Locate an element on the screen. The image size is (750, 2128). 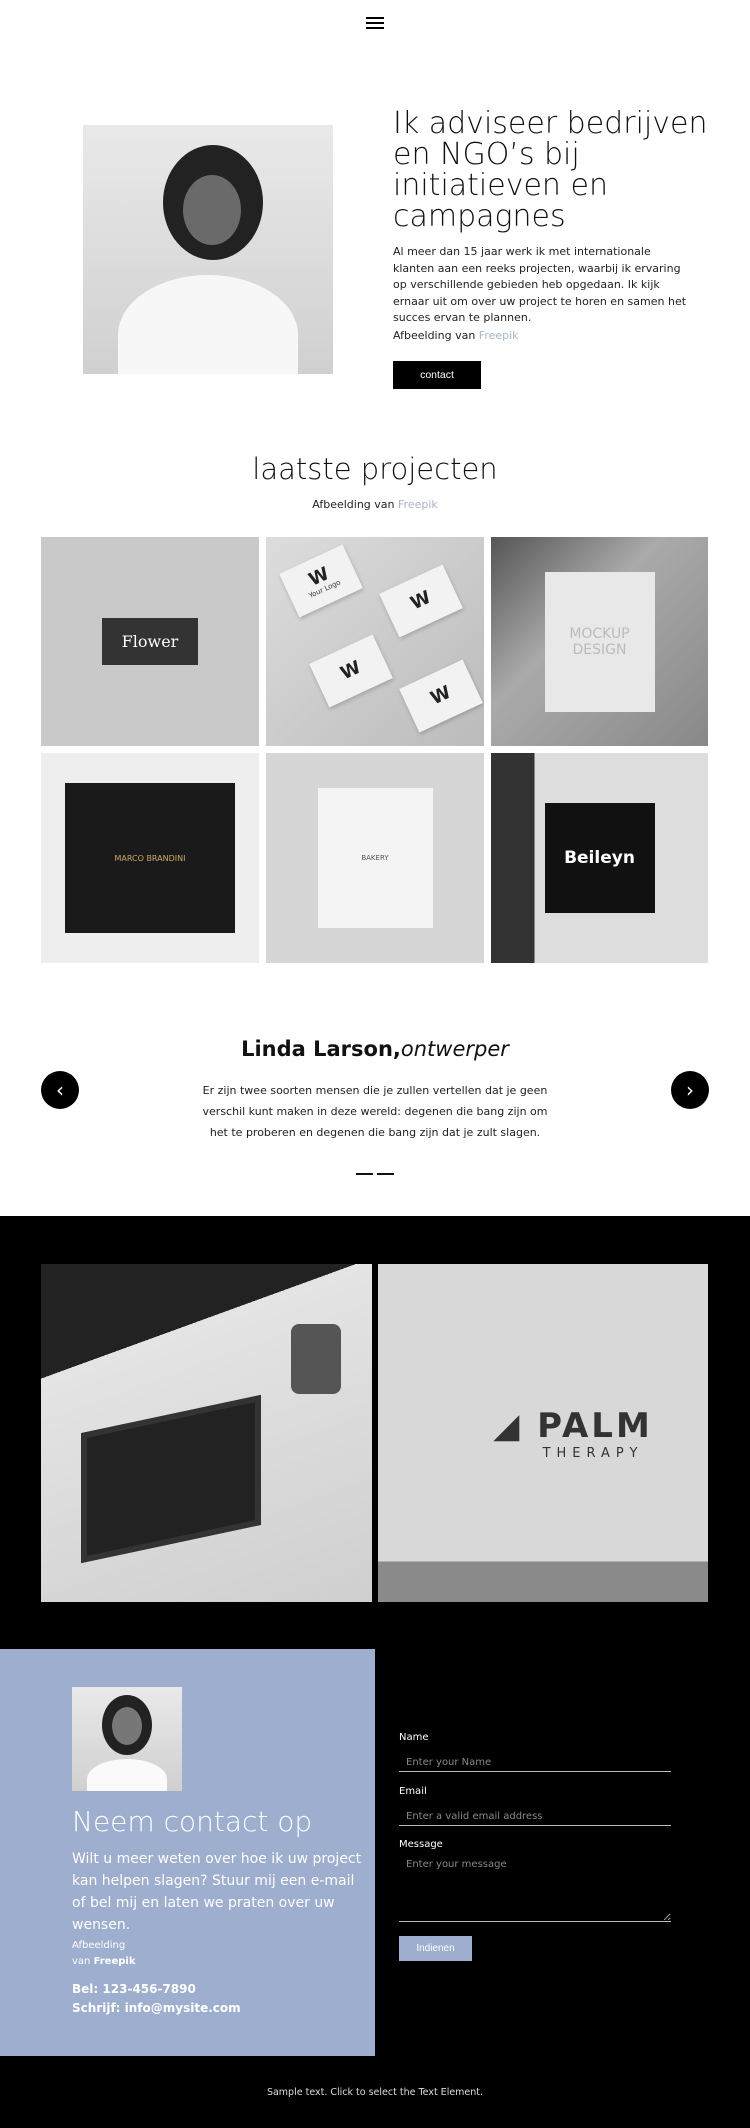
project-image-bag: BAKERY is located at coordinates (375, 858).